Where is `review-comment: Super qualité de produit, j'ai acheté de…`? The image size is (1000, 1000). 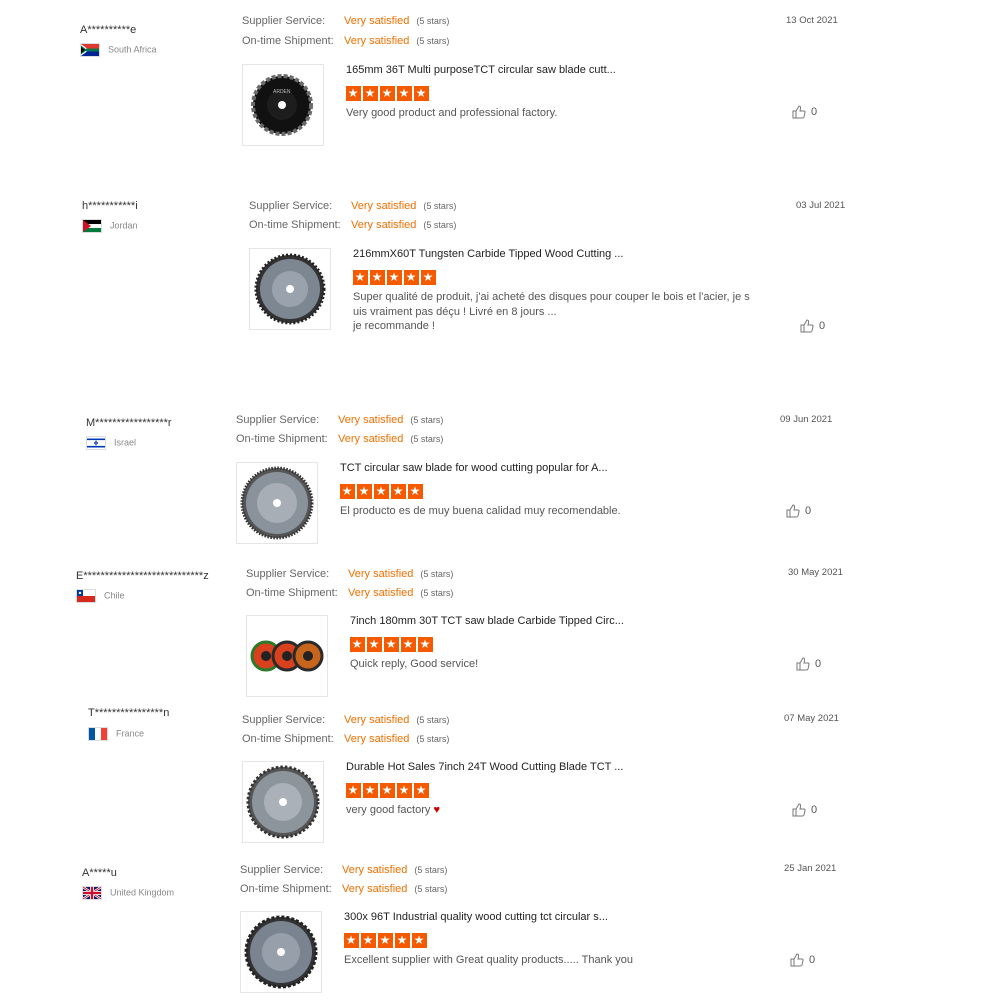 review-comment: Super qualité de produit, j'ai acheté de… is located at coordinates (551, 311).